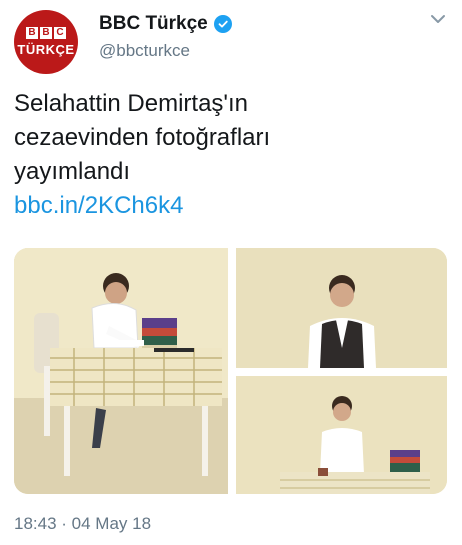 This screenshot has width=462, height=545. Describe the element at coordinates (46, 49) in the screenshot. I see `avatar-subtitle: TÜRKÇE` at that location.